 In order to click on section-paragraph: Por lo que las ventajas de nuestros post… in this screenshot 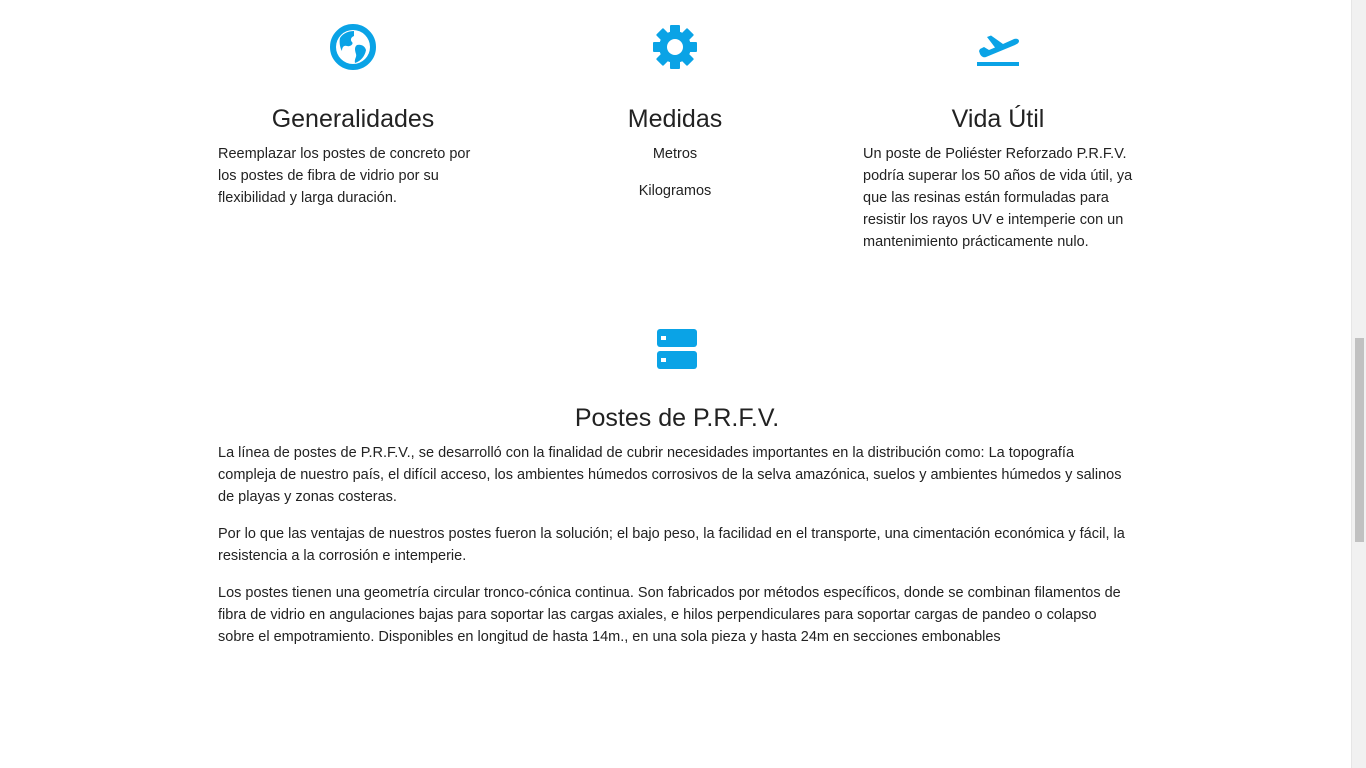, I will do `click(671, 545)`.